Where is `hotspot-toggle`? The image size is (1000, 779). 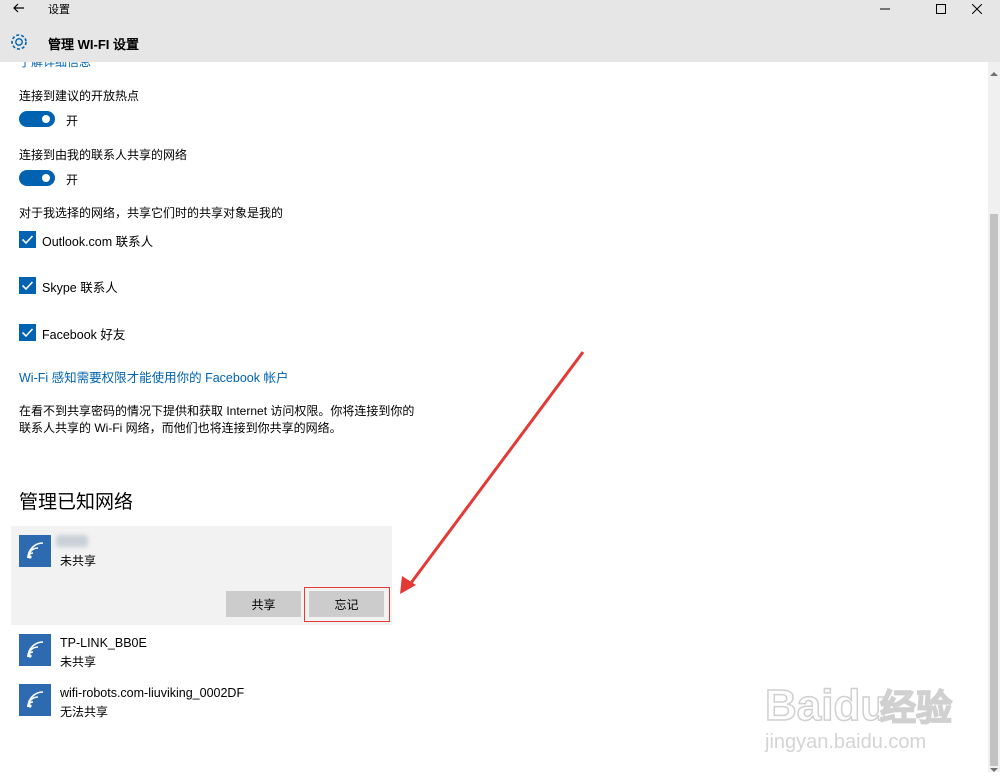 hotspot-toggle is located at coordinates (37, 119).